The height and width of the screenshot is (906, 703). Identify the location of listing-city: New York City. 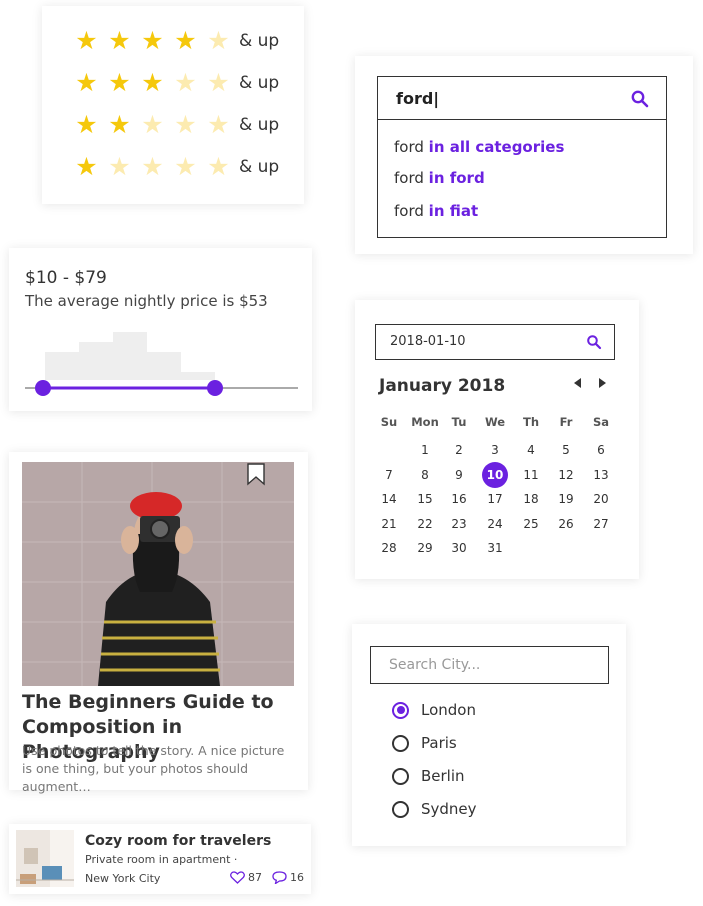
(123, 878).